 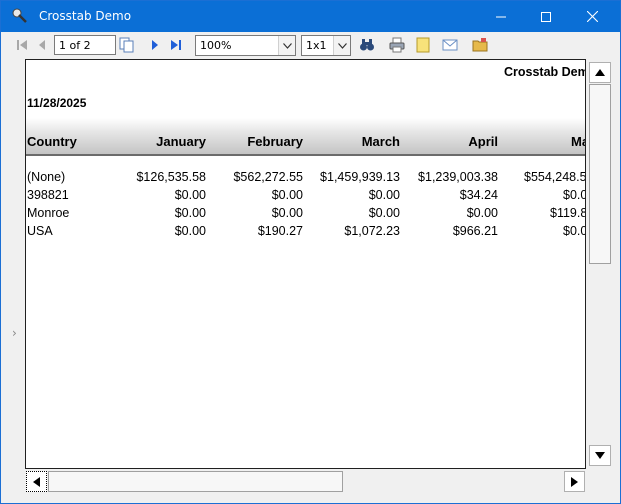 I want to click on arrow-left-icon, so click(x=36, y=481).